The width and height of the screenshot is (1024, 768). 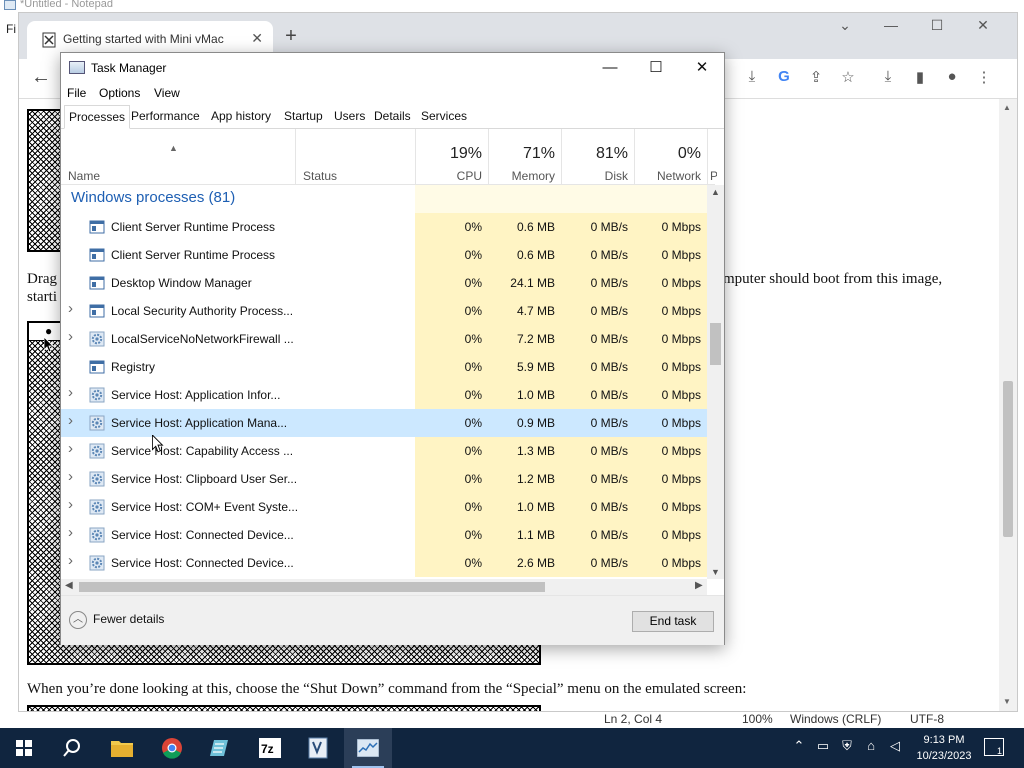 What do you see at coordinates (673, 621) in the screenshot?
I see `end-task-button: End task` at bounding box center [673, 621].